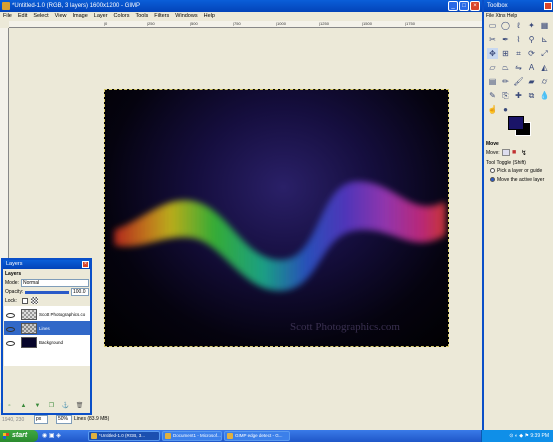 The width and height of the screenshot is (553, 442). What do you see at coordinates (345, 327) in the screenshot?
I see `watermark-text: Scott Photographics.com` at bounding box center [345, 327].